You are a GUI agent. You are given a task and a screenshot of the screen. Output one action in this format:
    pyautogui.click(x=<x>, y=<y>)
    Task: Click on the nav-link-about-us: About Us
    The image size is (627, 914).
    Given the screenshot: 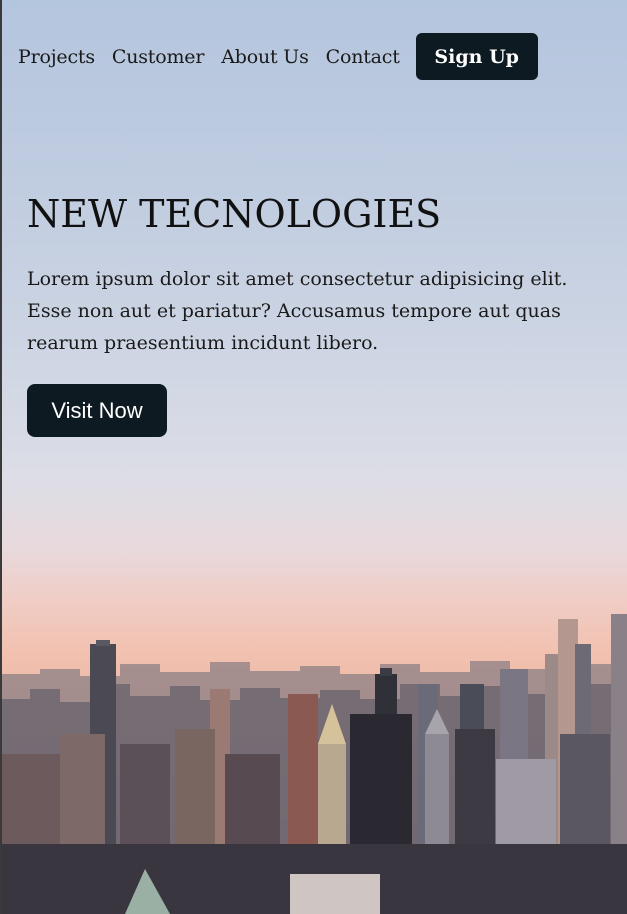 What is the action you would take?
    pyautogui.click(x=265, y=57)
    